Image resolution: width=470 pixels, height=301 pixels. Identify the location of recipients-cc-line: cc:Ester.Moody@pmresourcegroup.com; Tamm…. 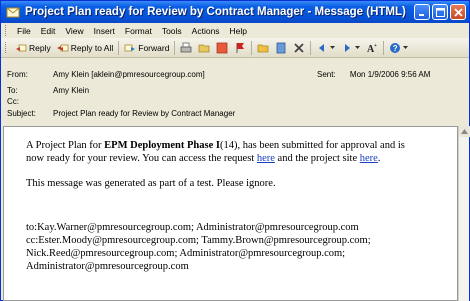
(198, 240).